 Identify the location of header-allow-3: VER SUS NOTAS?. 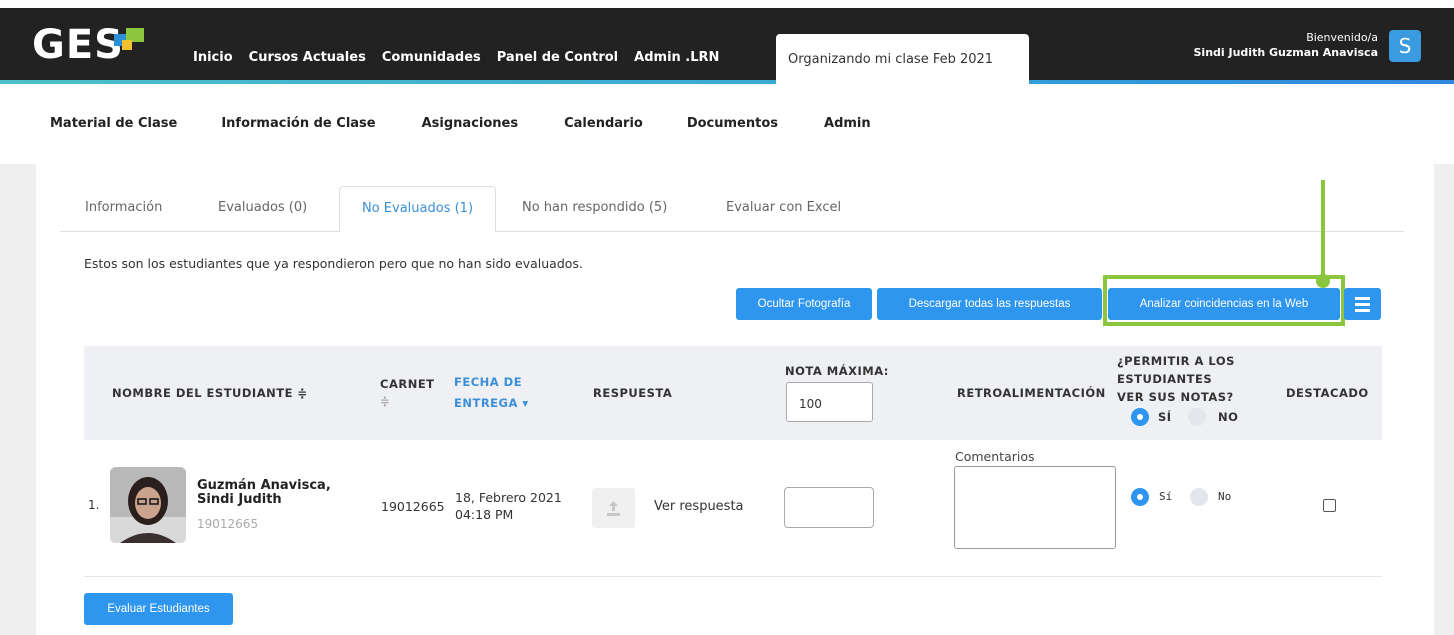
(1175, 397).